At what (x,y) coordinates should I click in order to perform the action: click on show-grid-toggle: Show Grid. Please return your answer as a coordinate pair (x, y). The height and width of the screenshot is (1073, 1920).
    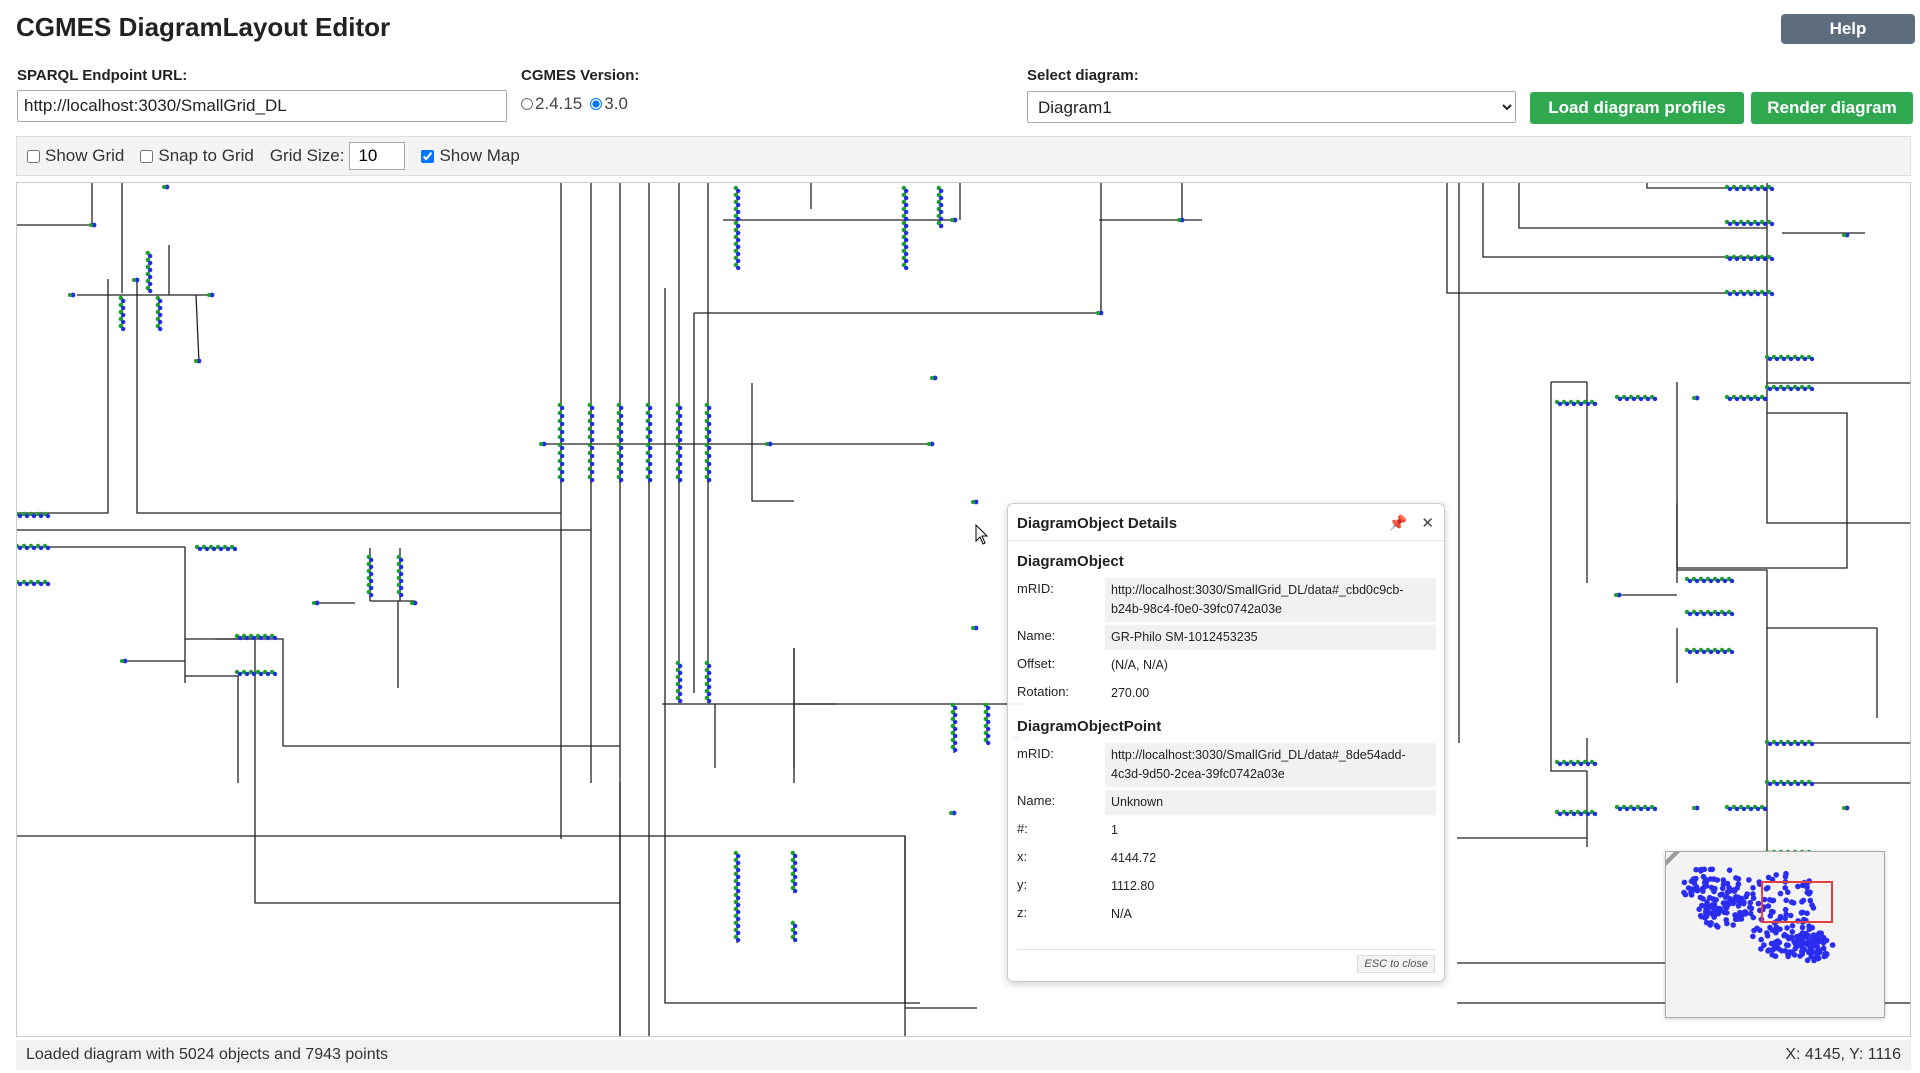
    Looking at the image, I should click on (75, 156).